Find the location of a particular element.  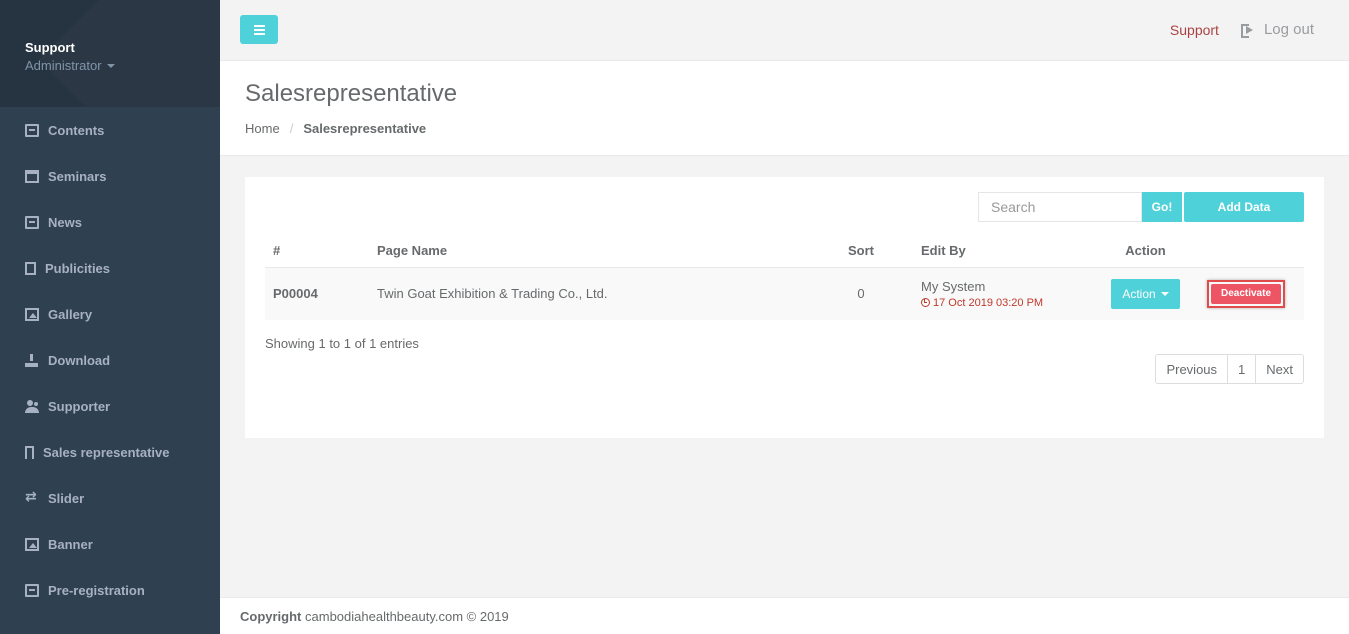

sidebar-item-label: Sales representative is located at coordinates (106, 452).